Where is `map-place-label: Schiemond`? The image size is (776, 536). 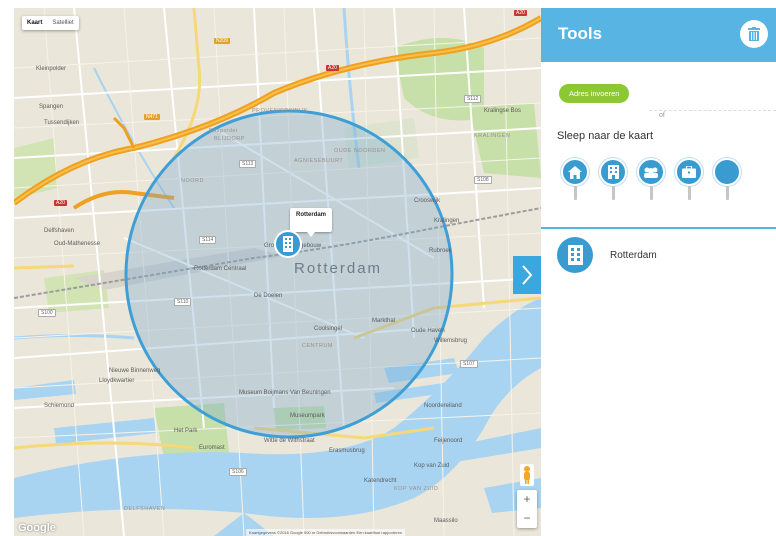 map-place-label: Schiemond is located at coordinates (59, 406).